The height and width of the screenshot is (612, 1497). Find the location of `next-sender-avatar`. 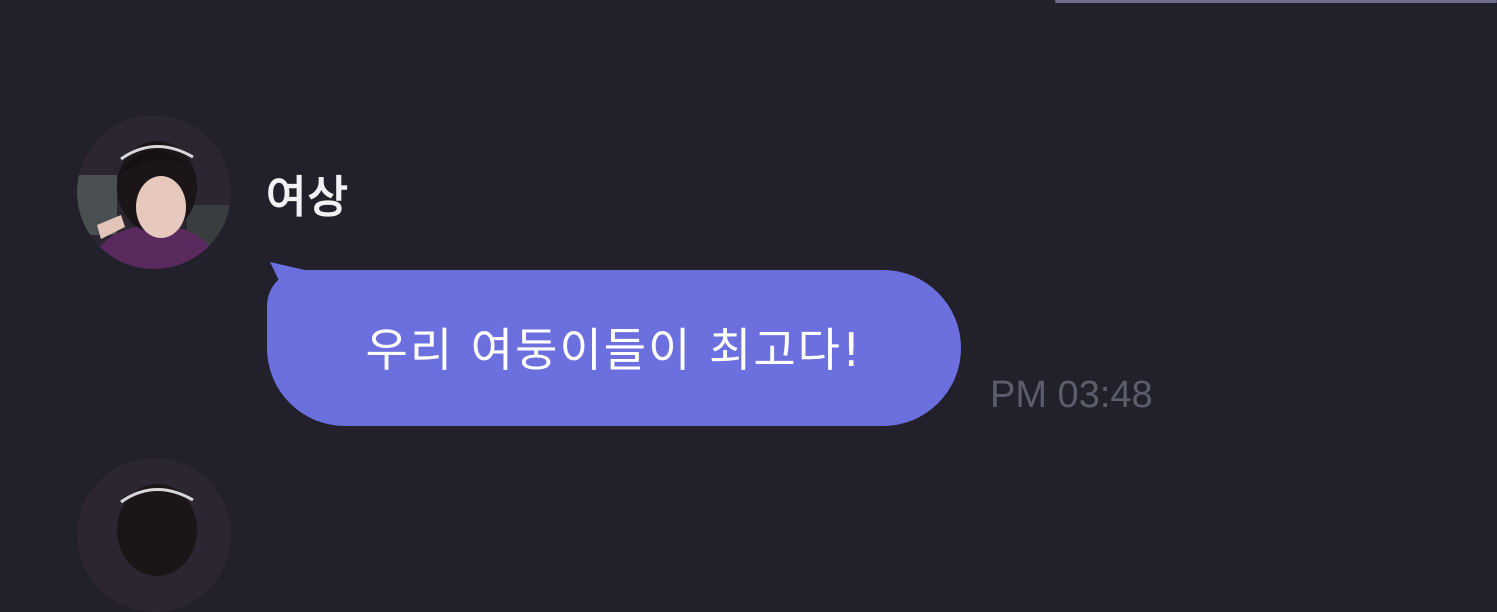

next-sender-avatar is located at coordinates (154, 535).